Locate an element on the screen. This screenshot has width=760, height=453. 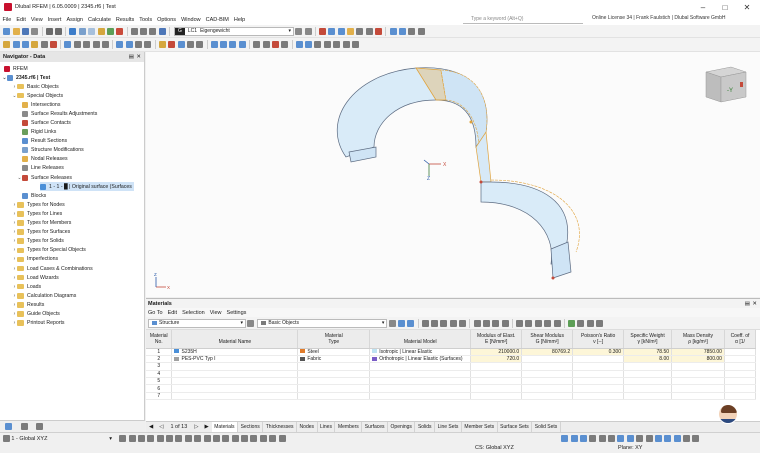
tab-sections: Sections is located at coordinates (251, 427).